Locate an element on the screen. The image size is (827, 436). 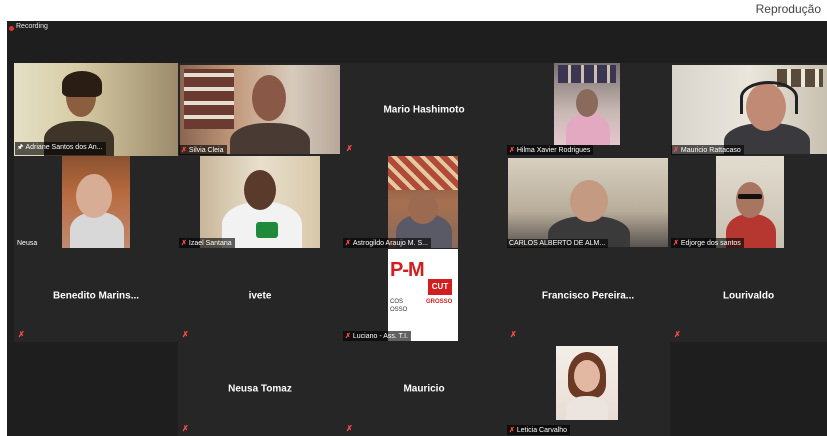
video-feed: P-M CUT COS OSSO GROSSO is located at coordinates (423, 295).